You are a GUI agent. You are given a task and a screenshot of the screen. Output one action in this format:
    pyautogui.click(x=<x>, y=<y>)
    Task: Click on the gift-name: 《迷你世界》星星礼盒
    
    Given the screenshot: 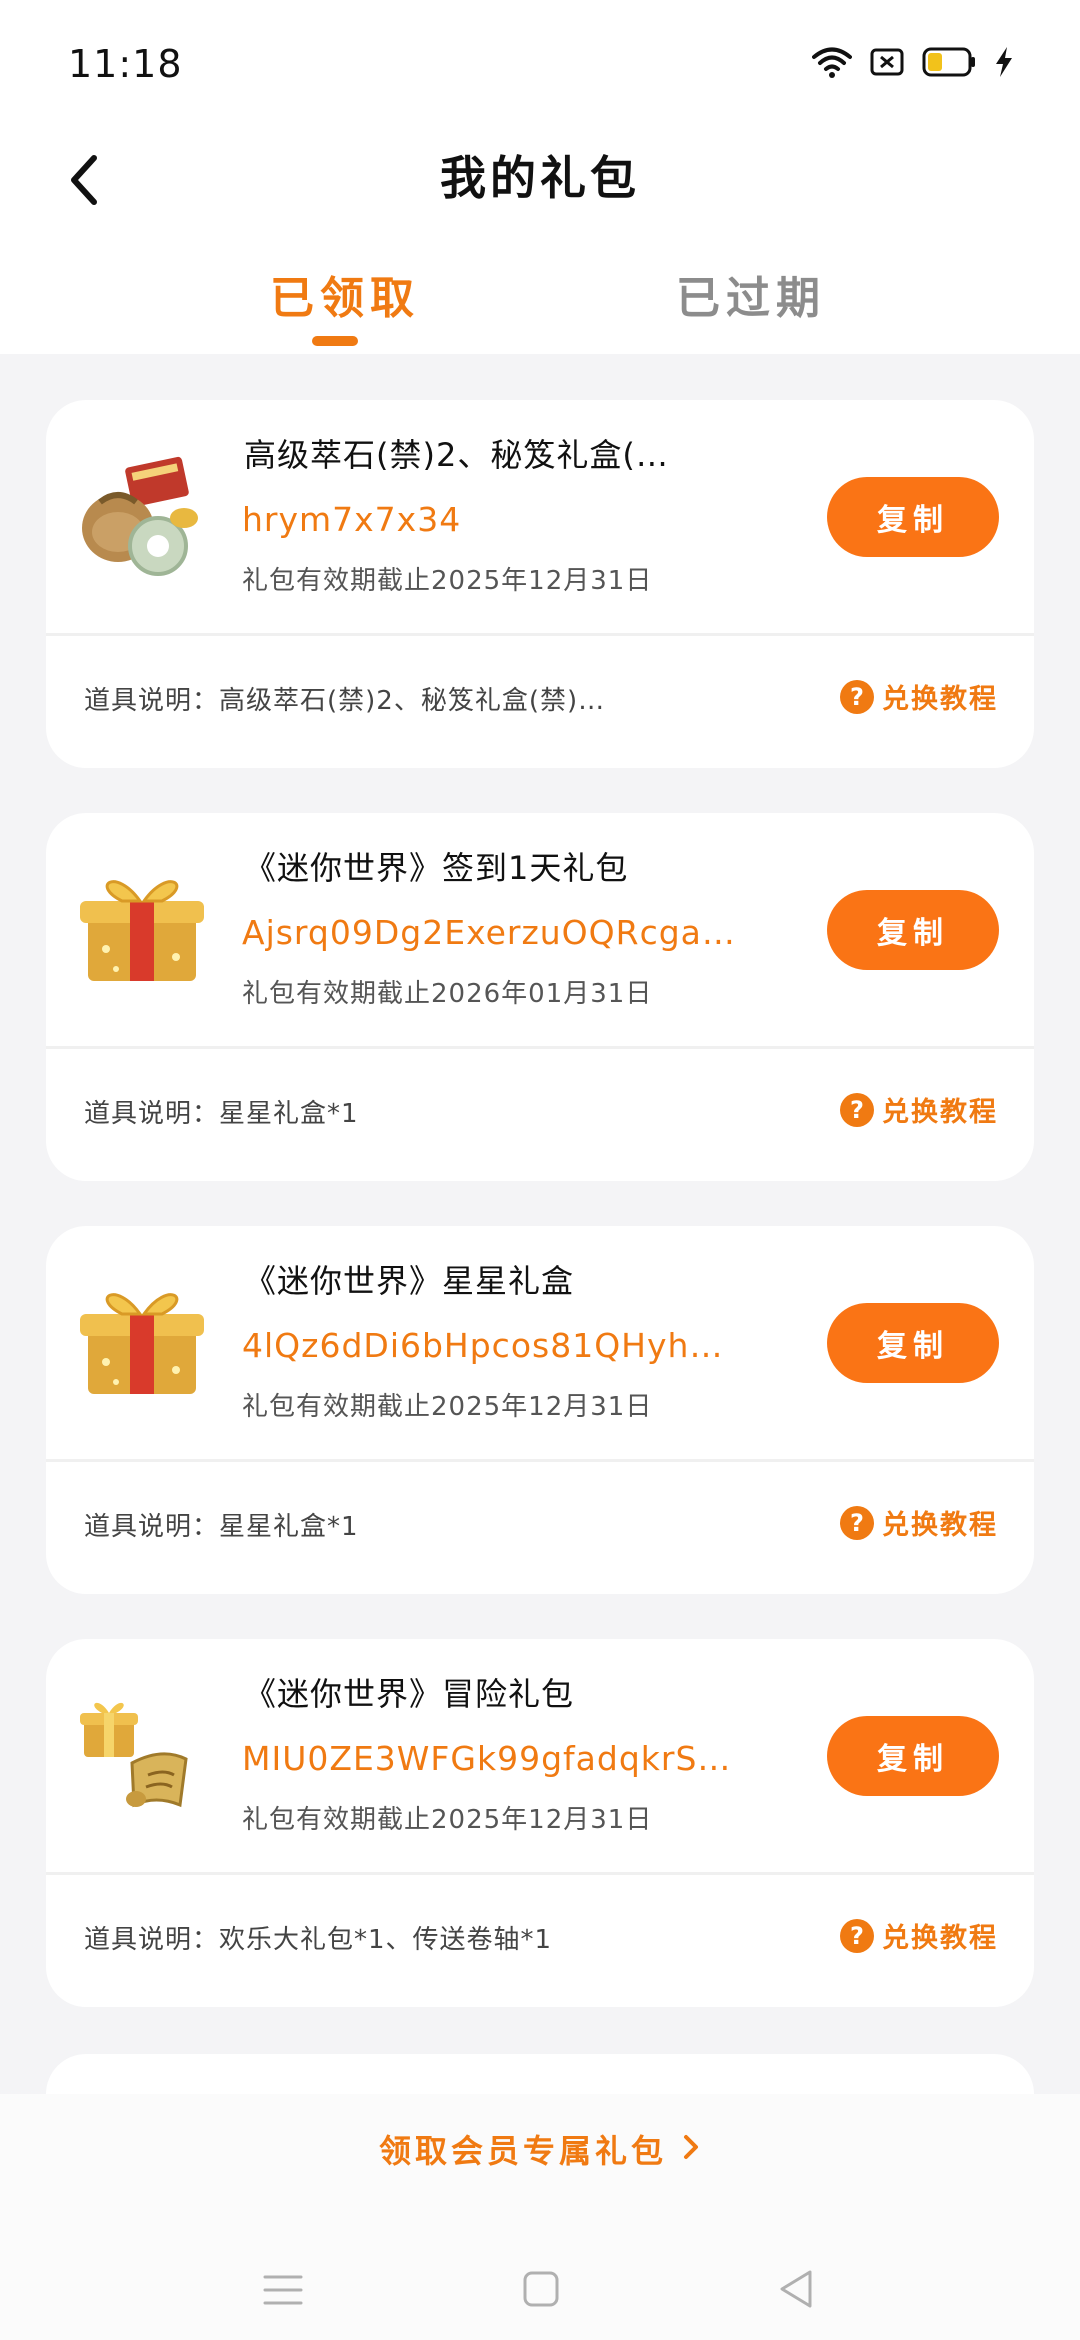 What is the action you would take?
    pyautogui.click(x=409, y=1281)
    